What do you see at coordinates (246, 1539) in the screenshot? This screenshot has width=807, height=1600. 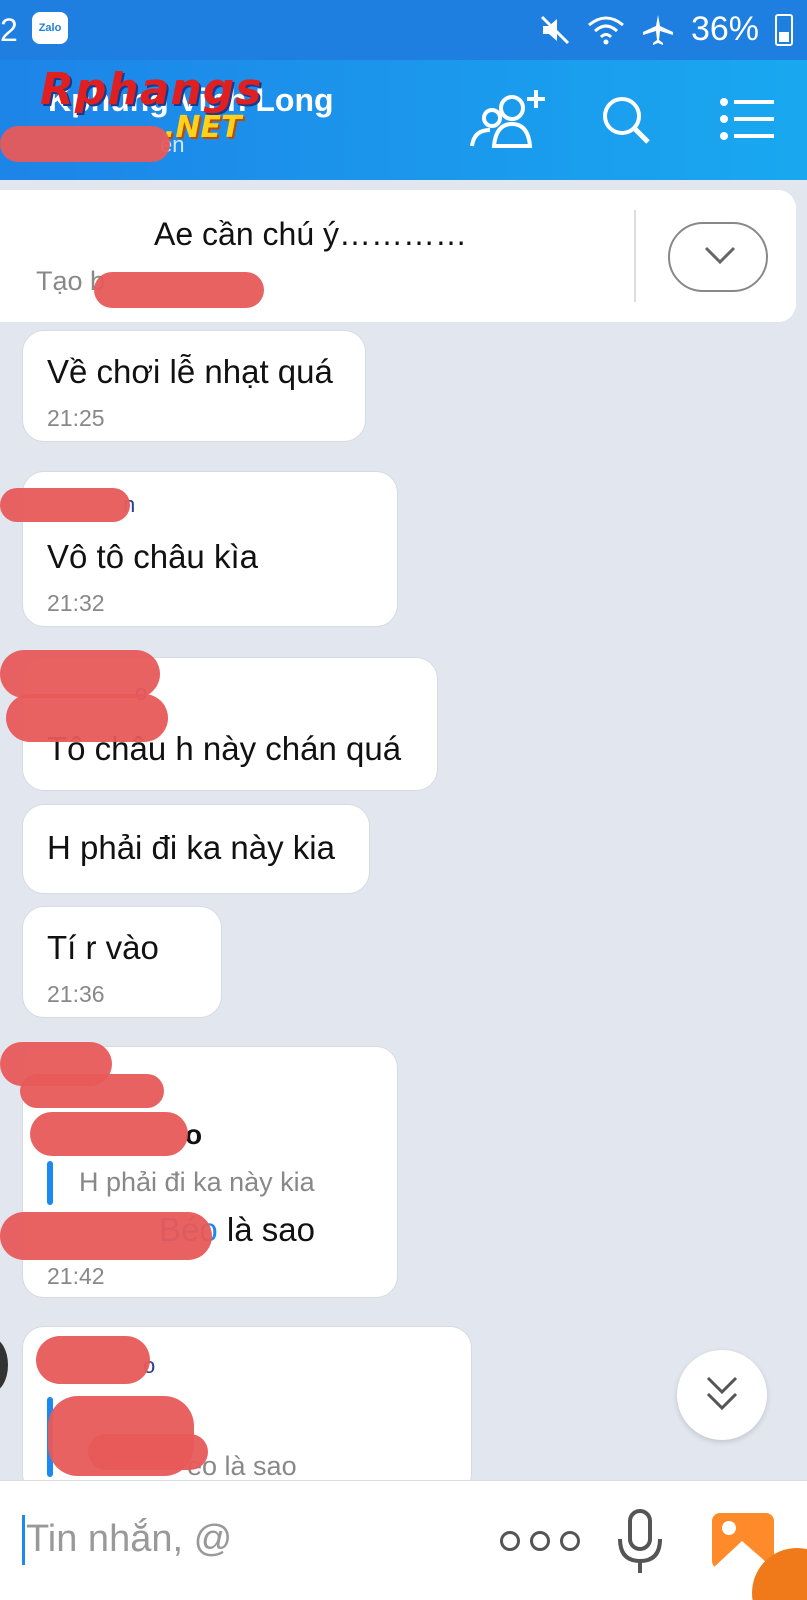 I see `message-input` at bounding box center [246, 1539].